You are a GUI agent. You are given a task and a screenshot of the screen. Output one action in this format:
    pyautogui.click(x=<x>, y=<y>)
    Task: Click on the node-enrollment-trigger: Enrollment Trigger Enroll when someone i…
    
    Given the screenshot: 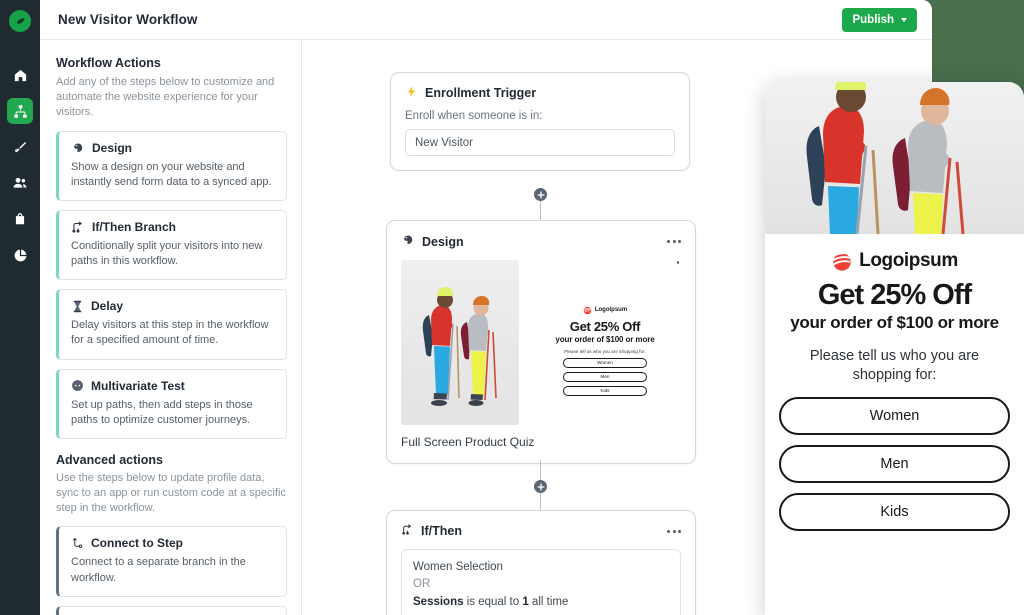 What is the action you would take?
    pyautogui.click(x=540, y=121)
    